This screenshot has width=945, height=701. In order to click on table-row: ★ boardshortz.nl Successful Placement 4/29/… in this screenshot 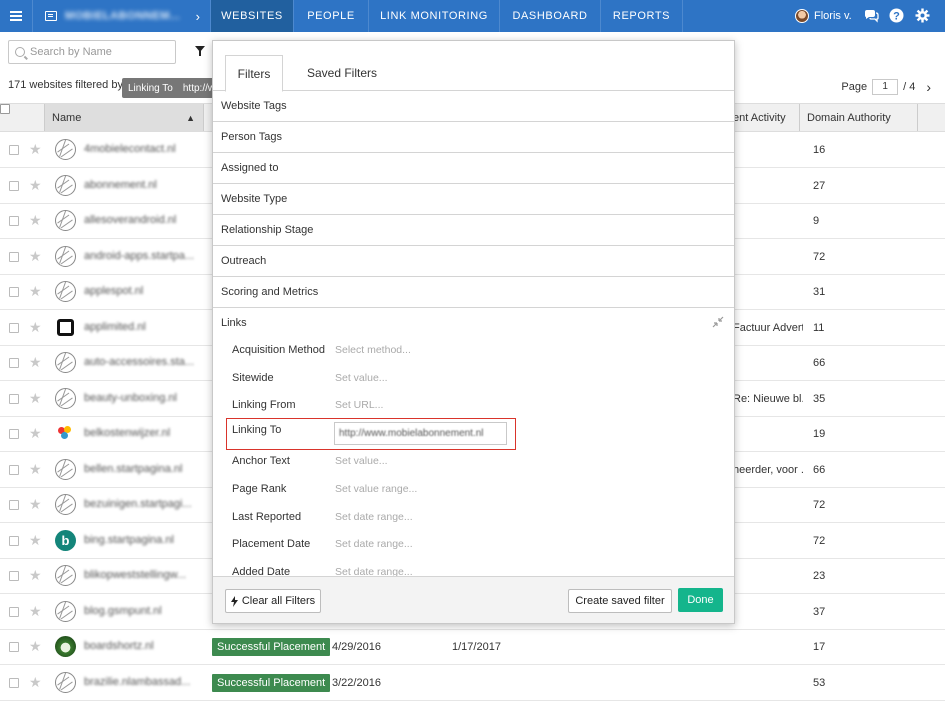, I will do `click(472, 647)`.